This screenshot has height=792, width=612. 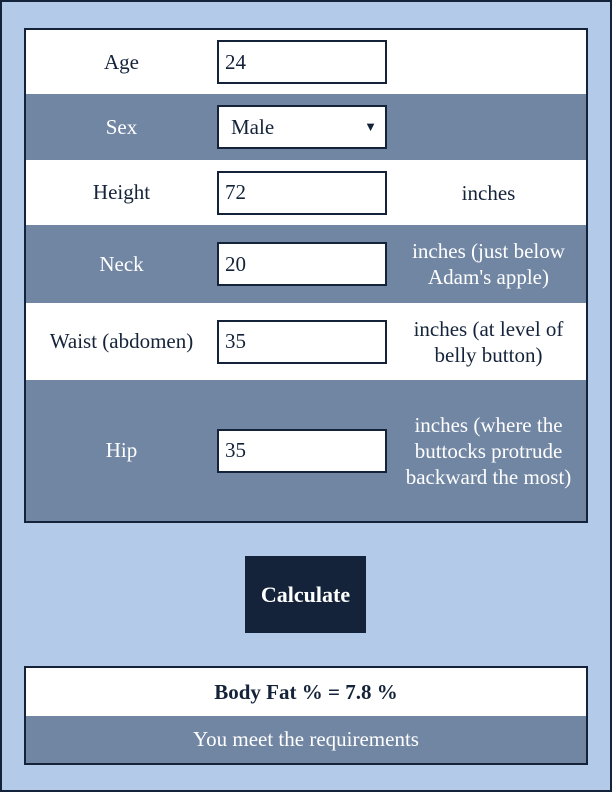 I want to click on neck-label: Neck, so click(x=121, y=263).